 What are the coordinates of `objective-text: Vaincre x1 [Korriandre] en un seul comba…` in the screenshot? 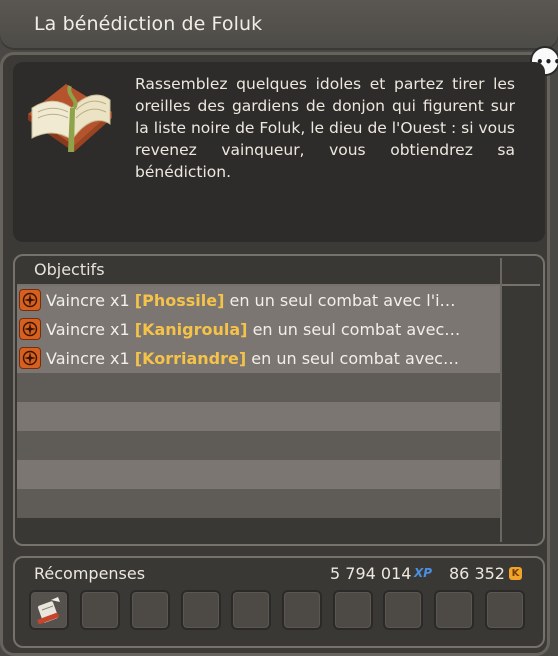 It's located at (252, 358).